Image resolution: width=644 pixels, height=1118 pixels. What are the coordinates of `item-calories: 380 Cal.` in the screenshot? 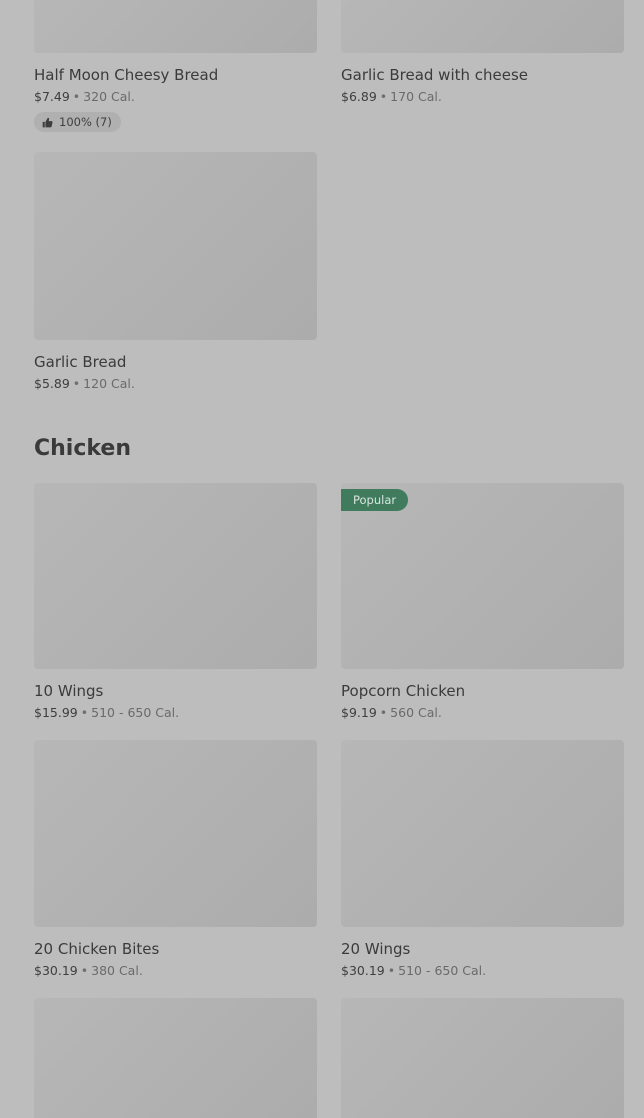 It's located at (117, 970).